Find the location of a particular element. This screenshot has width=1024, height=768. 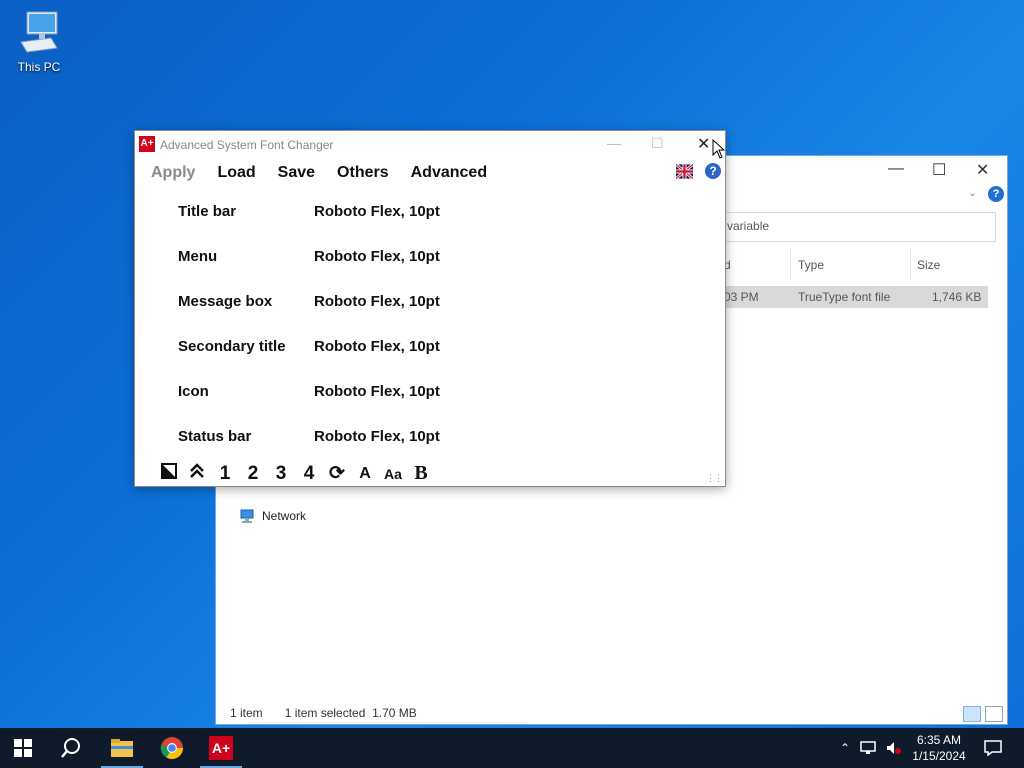

chrome-icon is located at coordinates (171, 748).